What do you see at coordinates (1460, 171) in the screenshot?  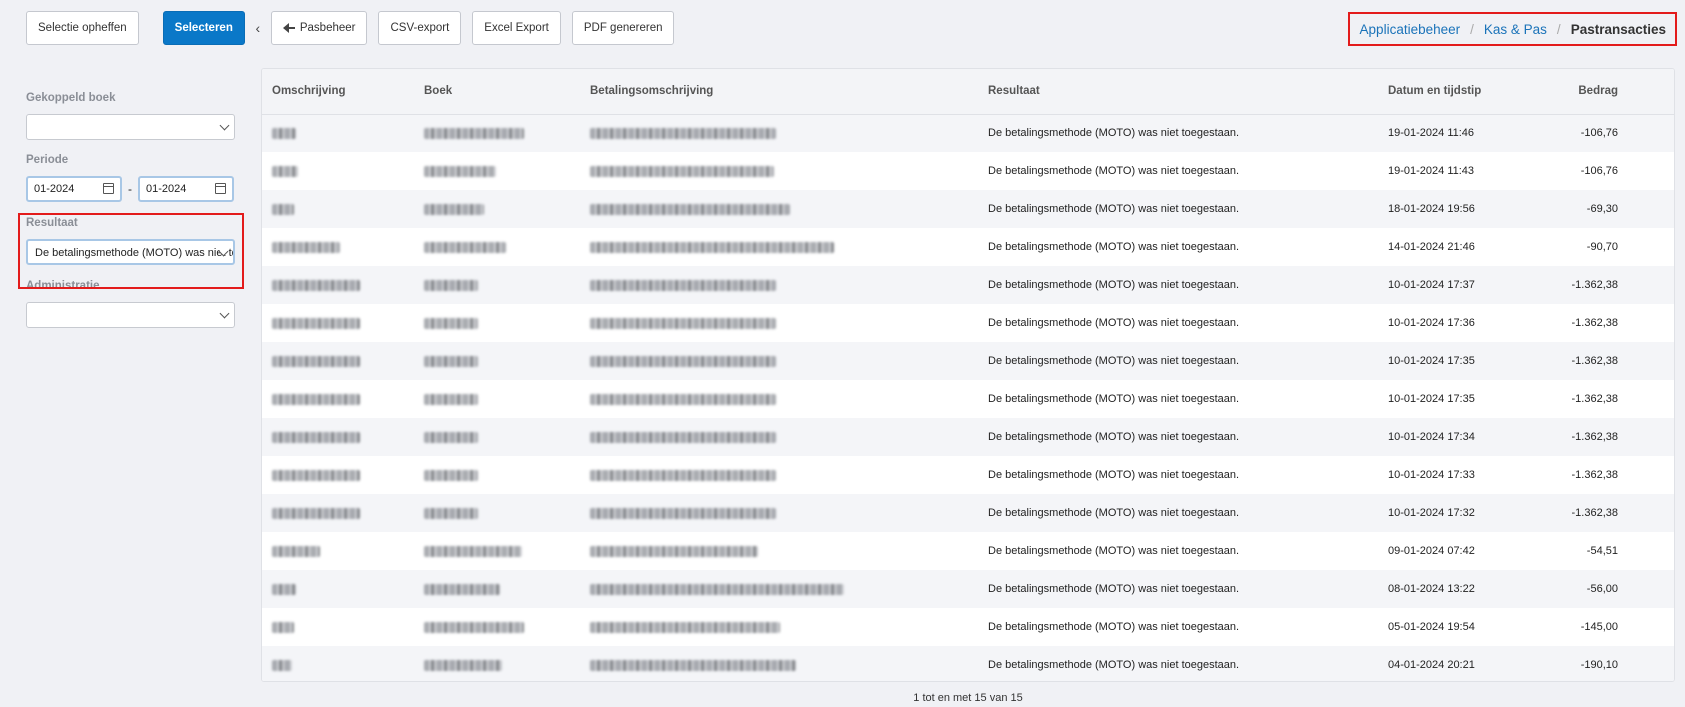 I see `cell-datetime: 19-01-2024 11:43` at bounding box center [1460, 171].